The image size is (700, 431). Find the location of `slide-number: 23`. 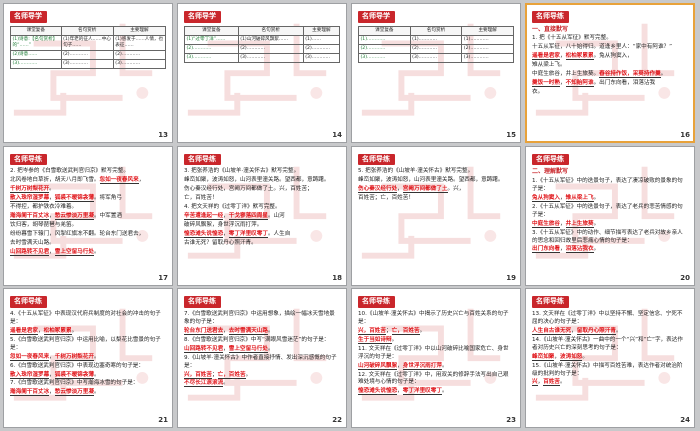

slide-number: 23 is located at coordinates (511, 420).